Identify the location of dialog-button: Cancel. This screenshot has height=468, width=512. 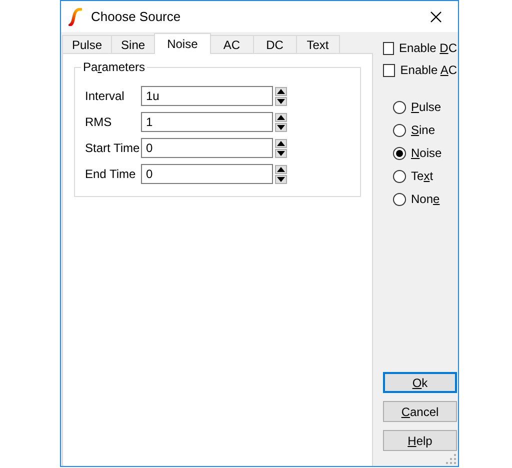
(420, 411).